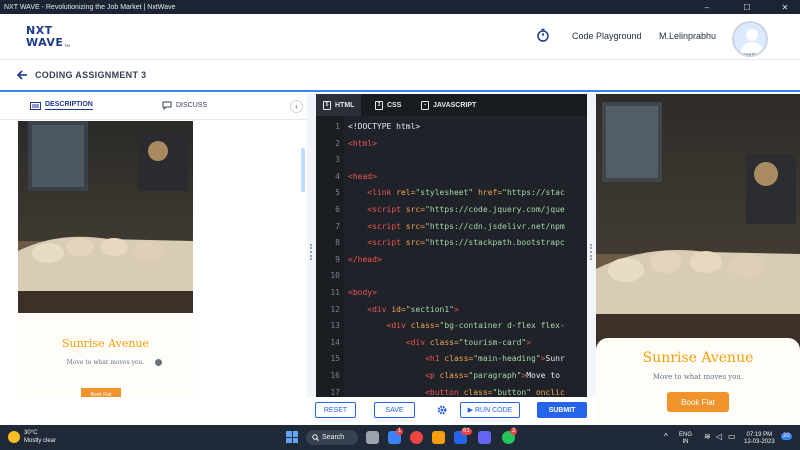 The height and width of the screenshot is (450, 800). What do you see at coordinates (14, 437) in the screenshot?
I see `weather-icon` at bounding box center [14, 437].